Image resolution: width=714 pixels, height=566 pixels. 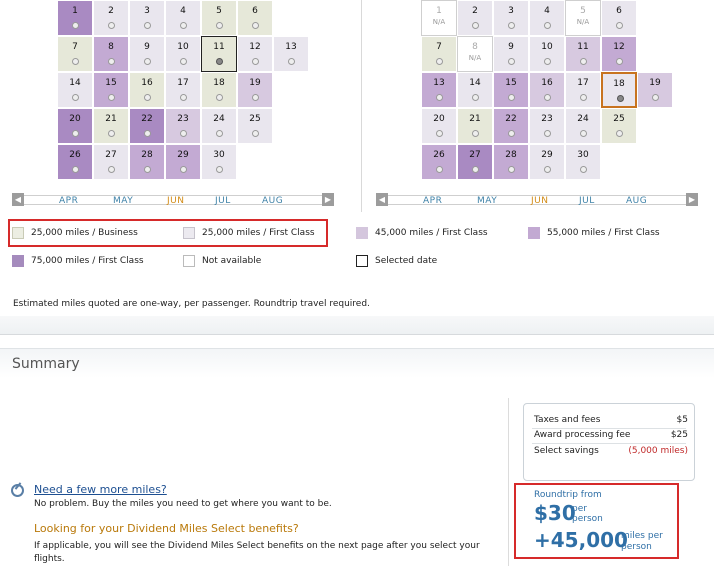 What do you see at coordinates (219, 162) in the screenshot?
I see `calendar-day: 30` at bounding box center [219, 162].